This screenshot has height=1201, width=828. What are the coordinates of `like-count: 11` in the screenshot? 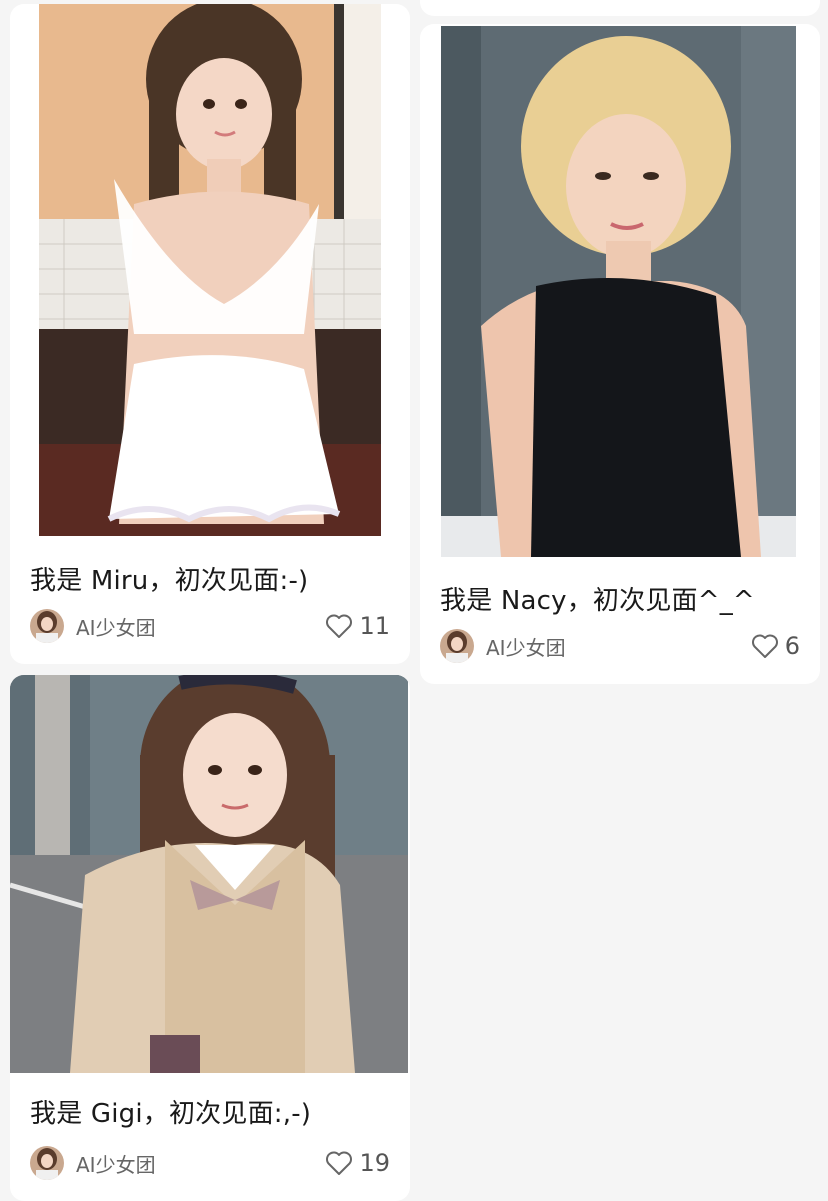 It's located at (374, 626).